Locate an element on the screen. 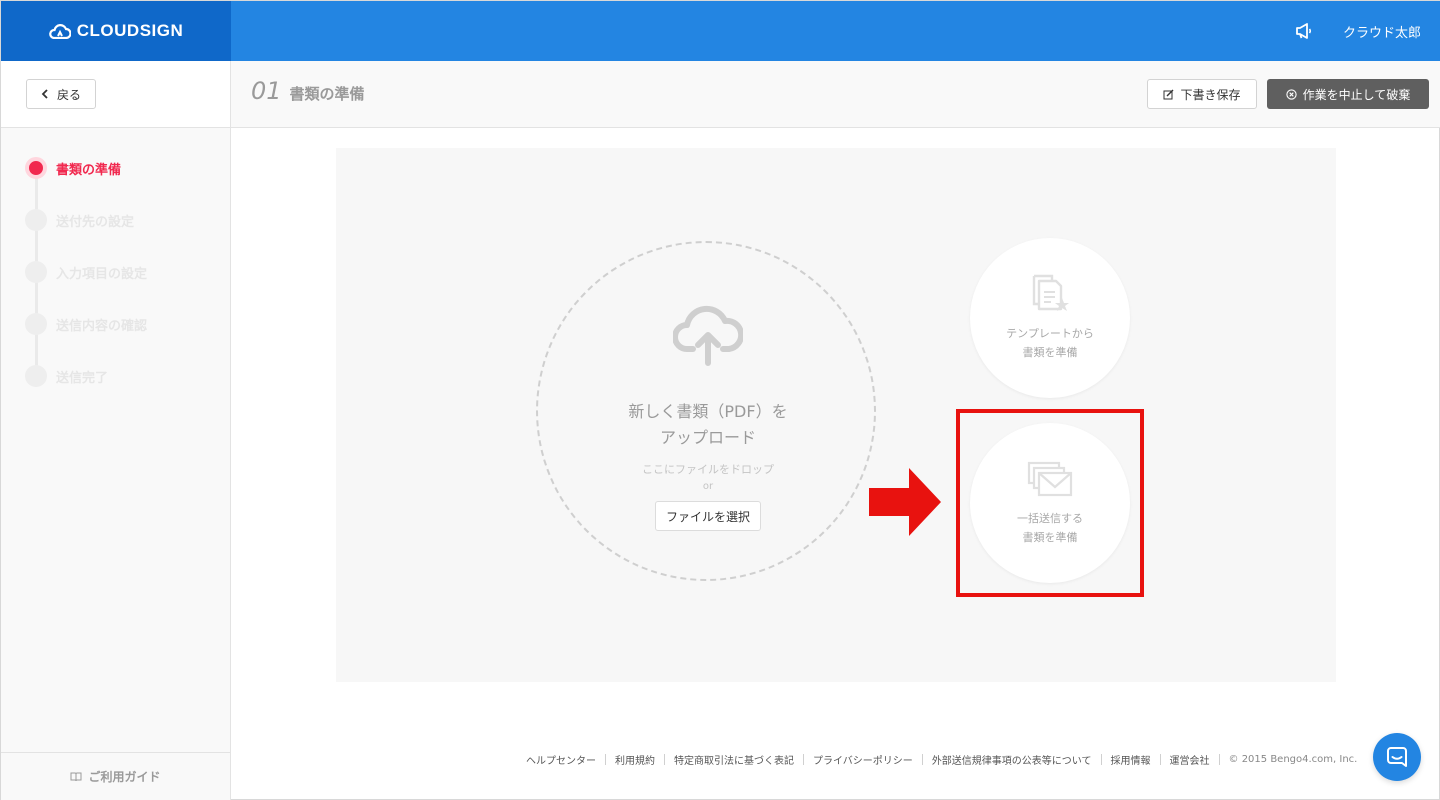 The width and height of the screenshot is (1440, 800). user-guide-link: ご利用ガイド is located at coordinates (115, 776).